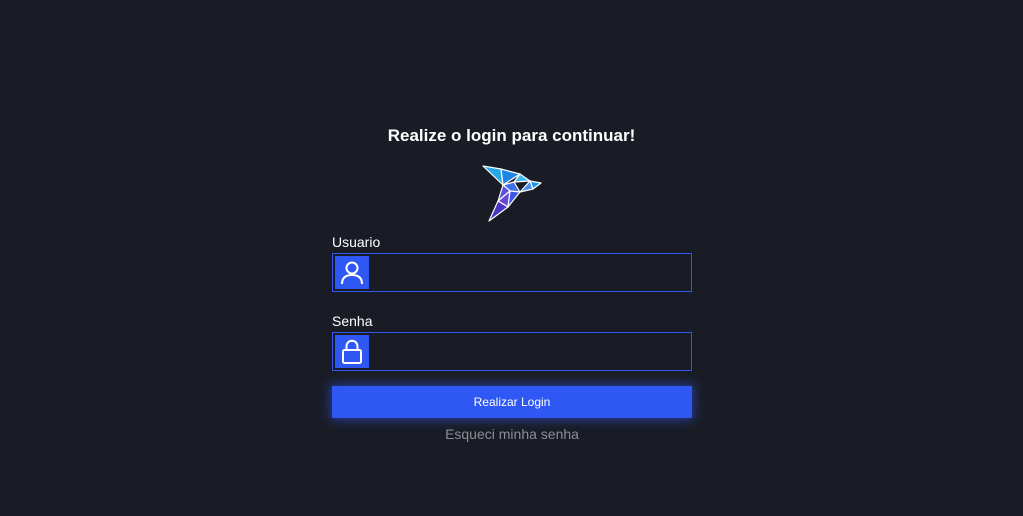 This screenshot has width=1023, height=516. Describe the element at coordinates (512, 402) in the screenshot. I see `login-button: Realizar Login` at that location.